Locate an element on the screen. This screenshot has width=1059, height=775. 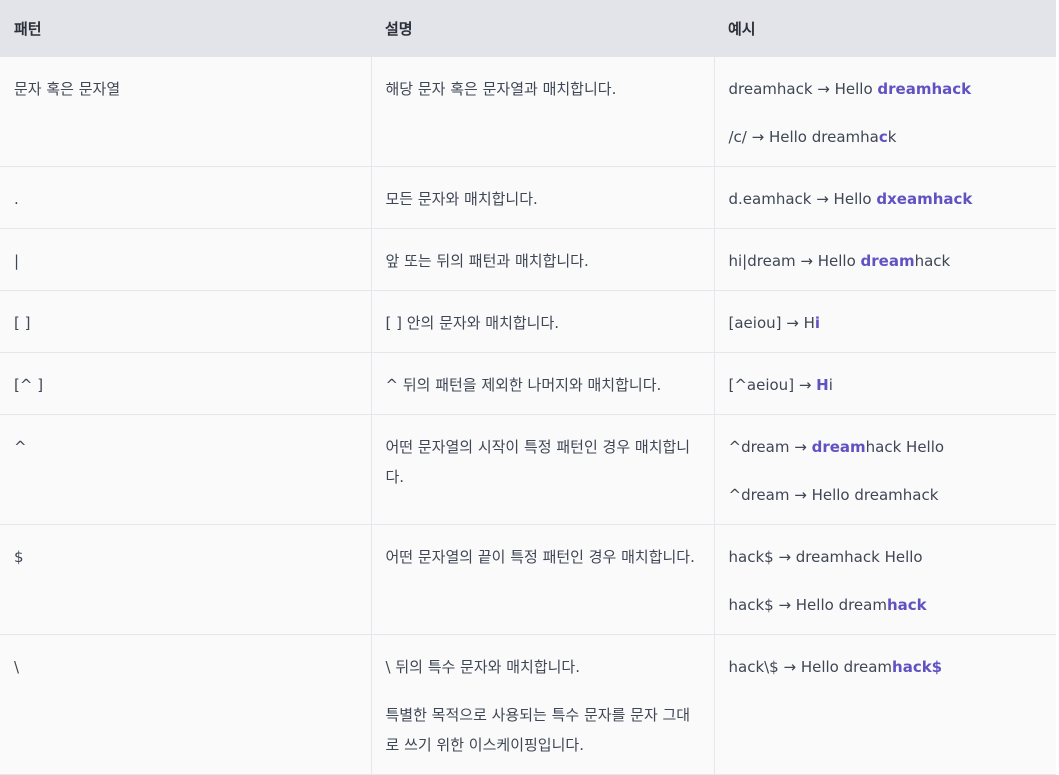
example-cell: d.eamhack → Hello dxeamhack is located at coordinates (885, 197).